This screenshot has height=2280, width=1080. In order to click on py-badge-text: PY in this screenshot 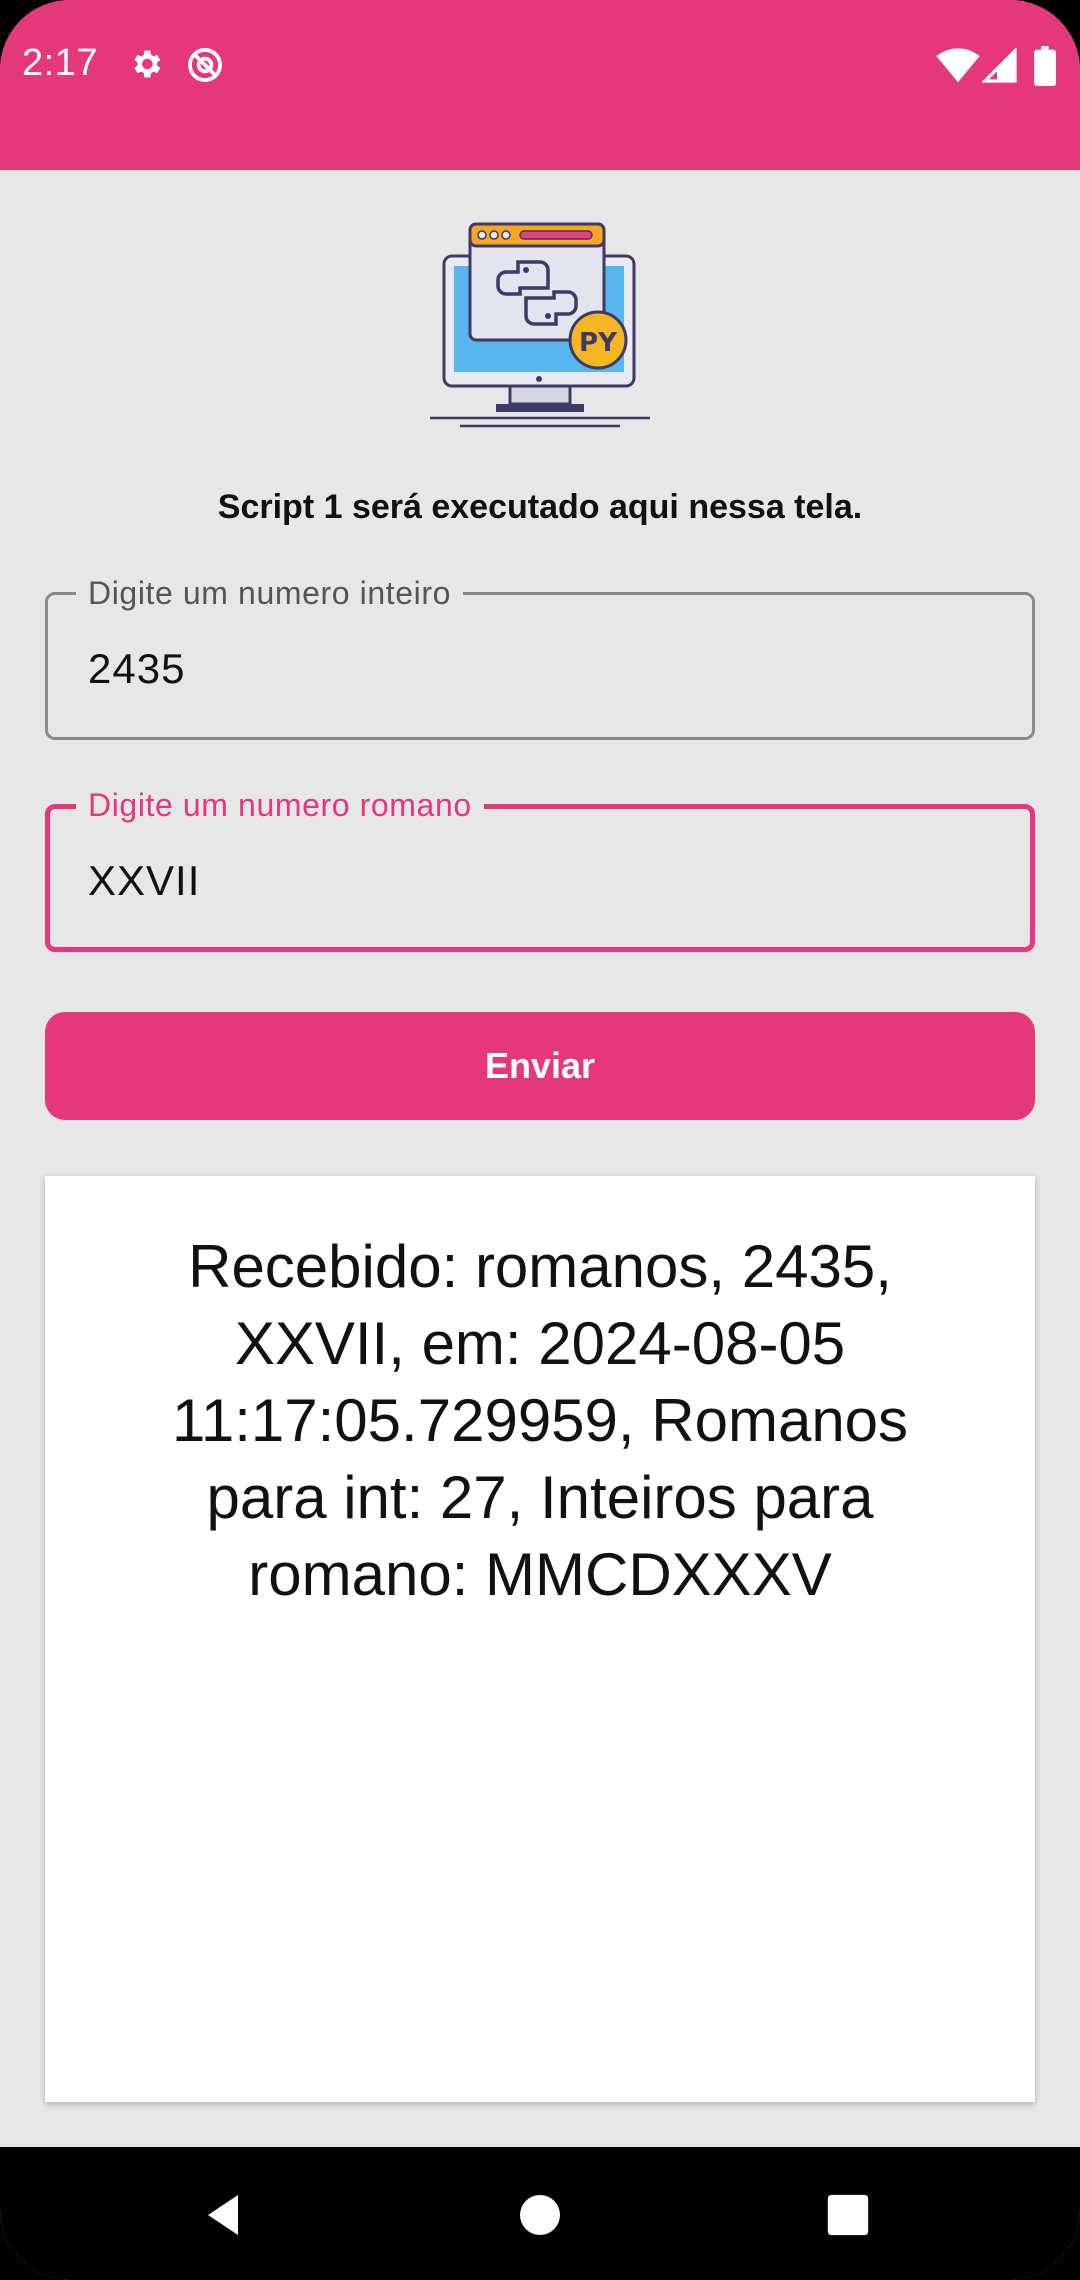, I will do `click(598, 343)`.